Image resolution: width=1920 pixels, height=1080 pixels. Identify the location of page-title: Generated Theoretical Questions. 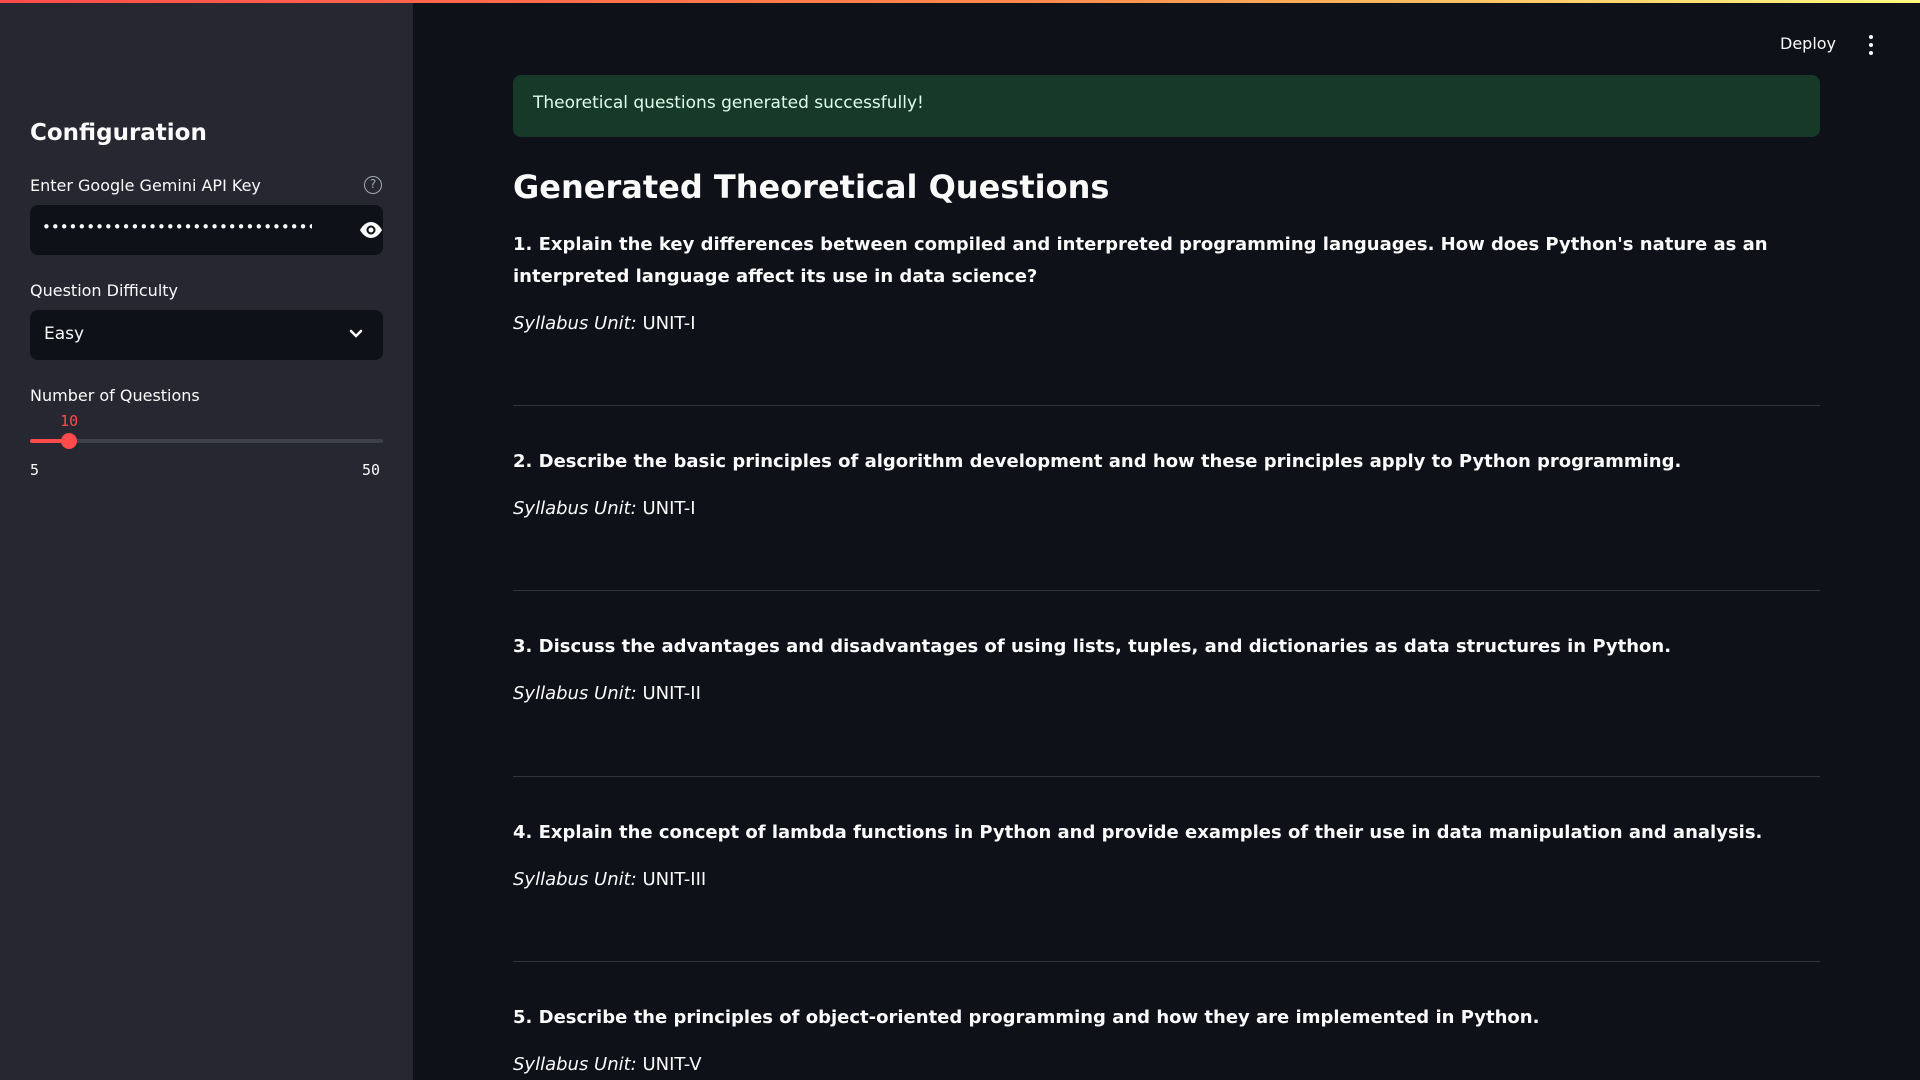
(811, 187).